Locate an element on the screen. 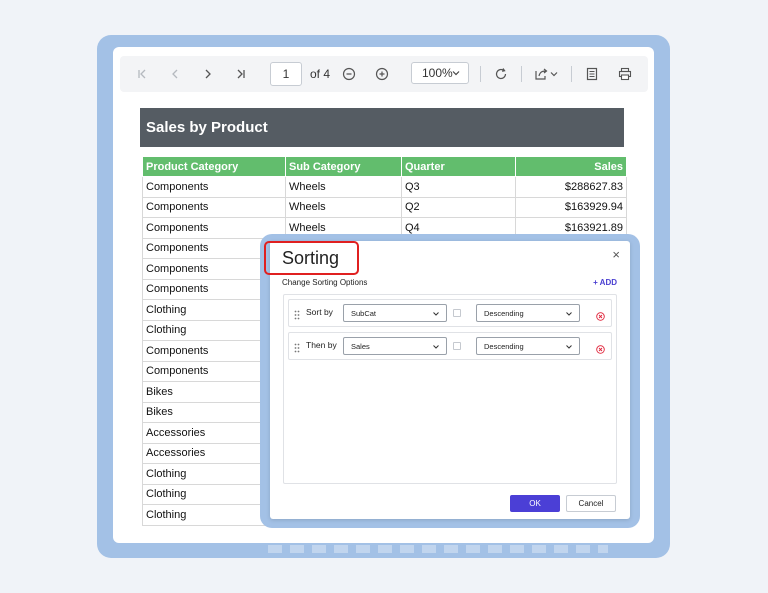 This screenshot has height=593, width=768. viewer-toolbar: 1 of 4 100% is located at coordinates (384, 74).